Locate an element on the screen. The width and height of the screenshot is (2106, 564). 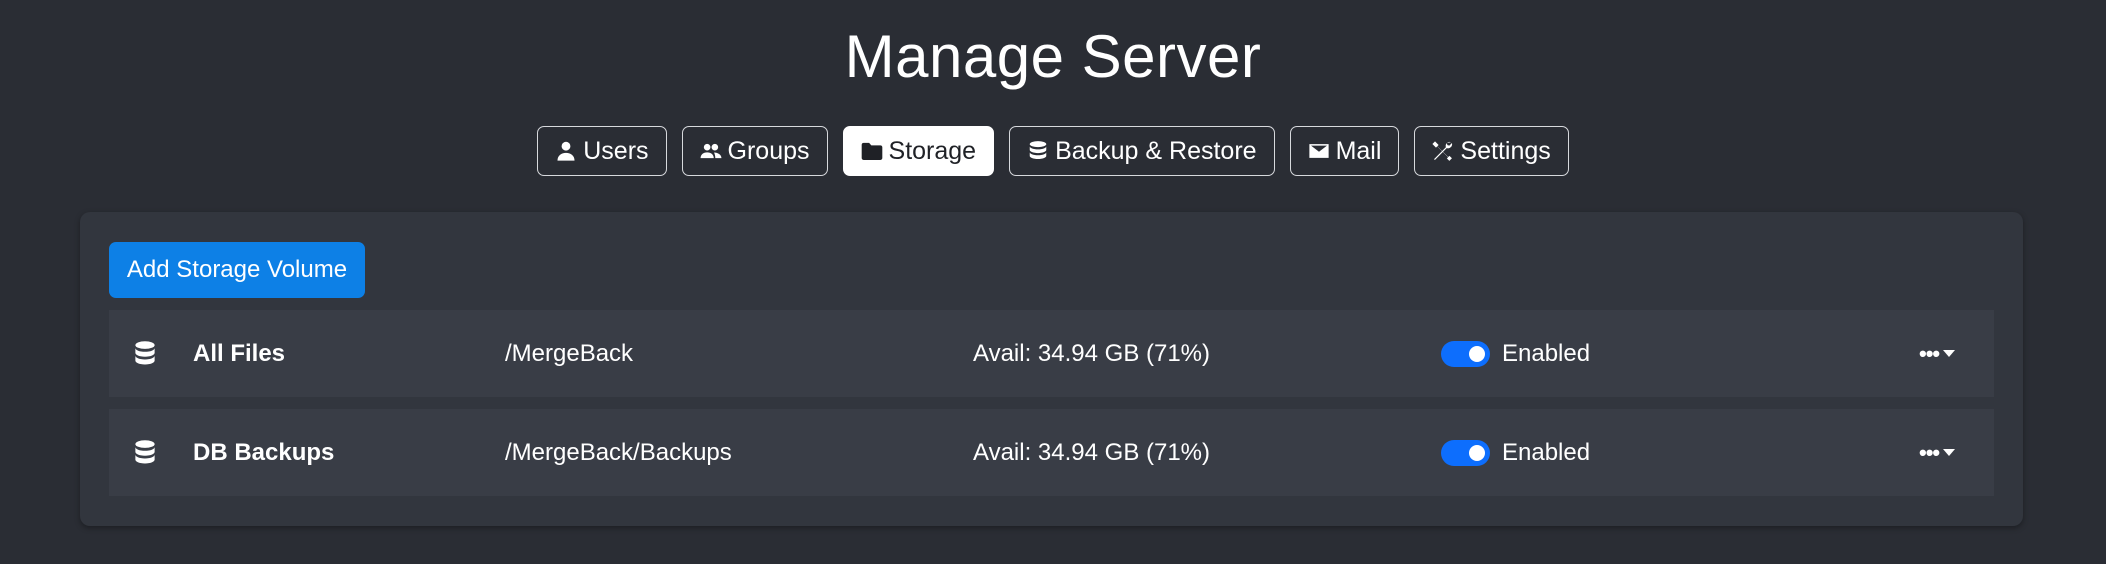
person-icon is located at coordinates (566, 151).